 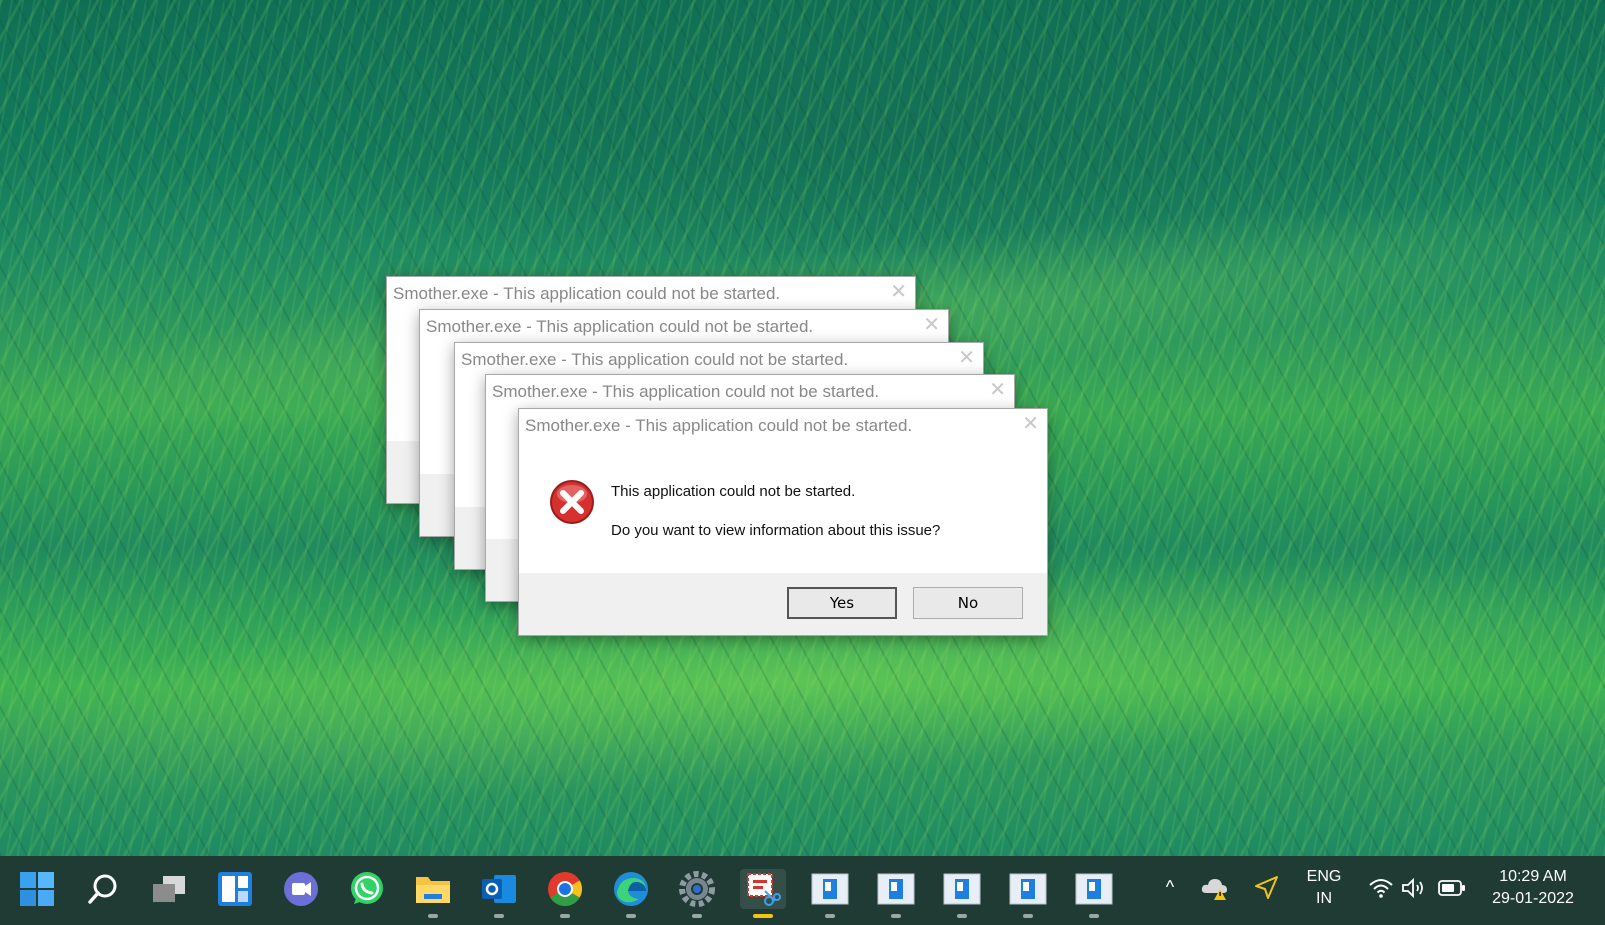 I want to click on clock: 10:29 AM 29-01-2022, so click(x=1533, y=888).